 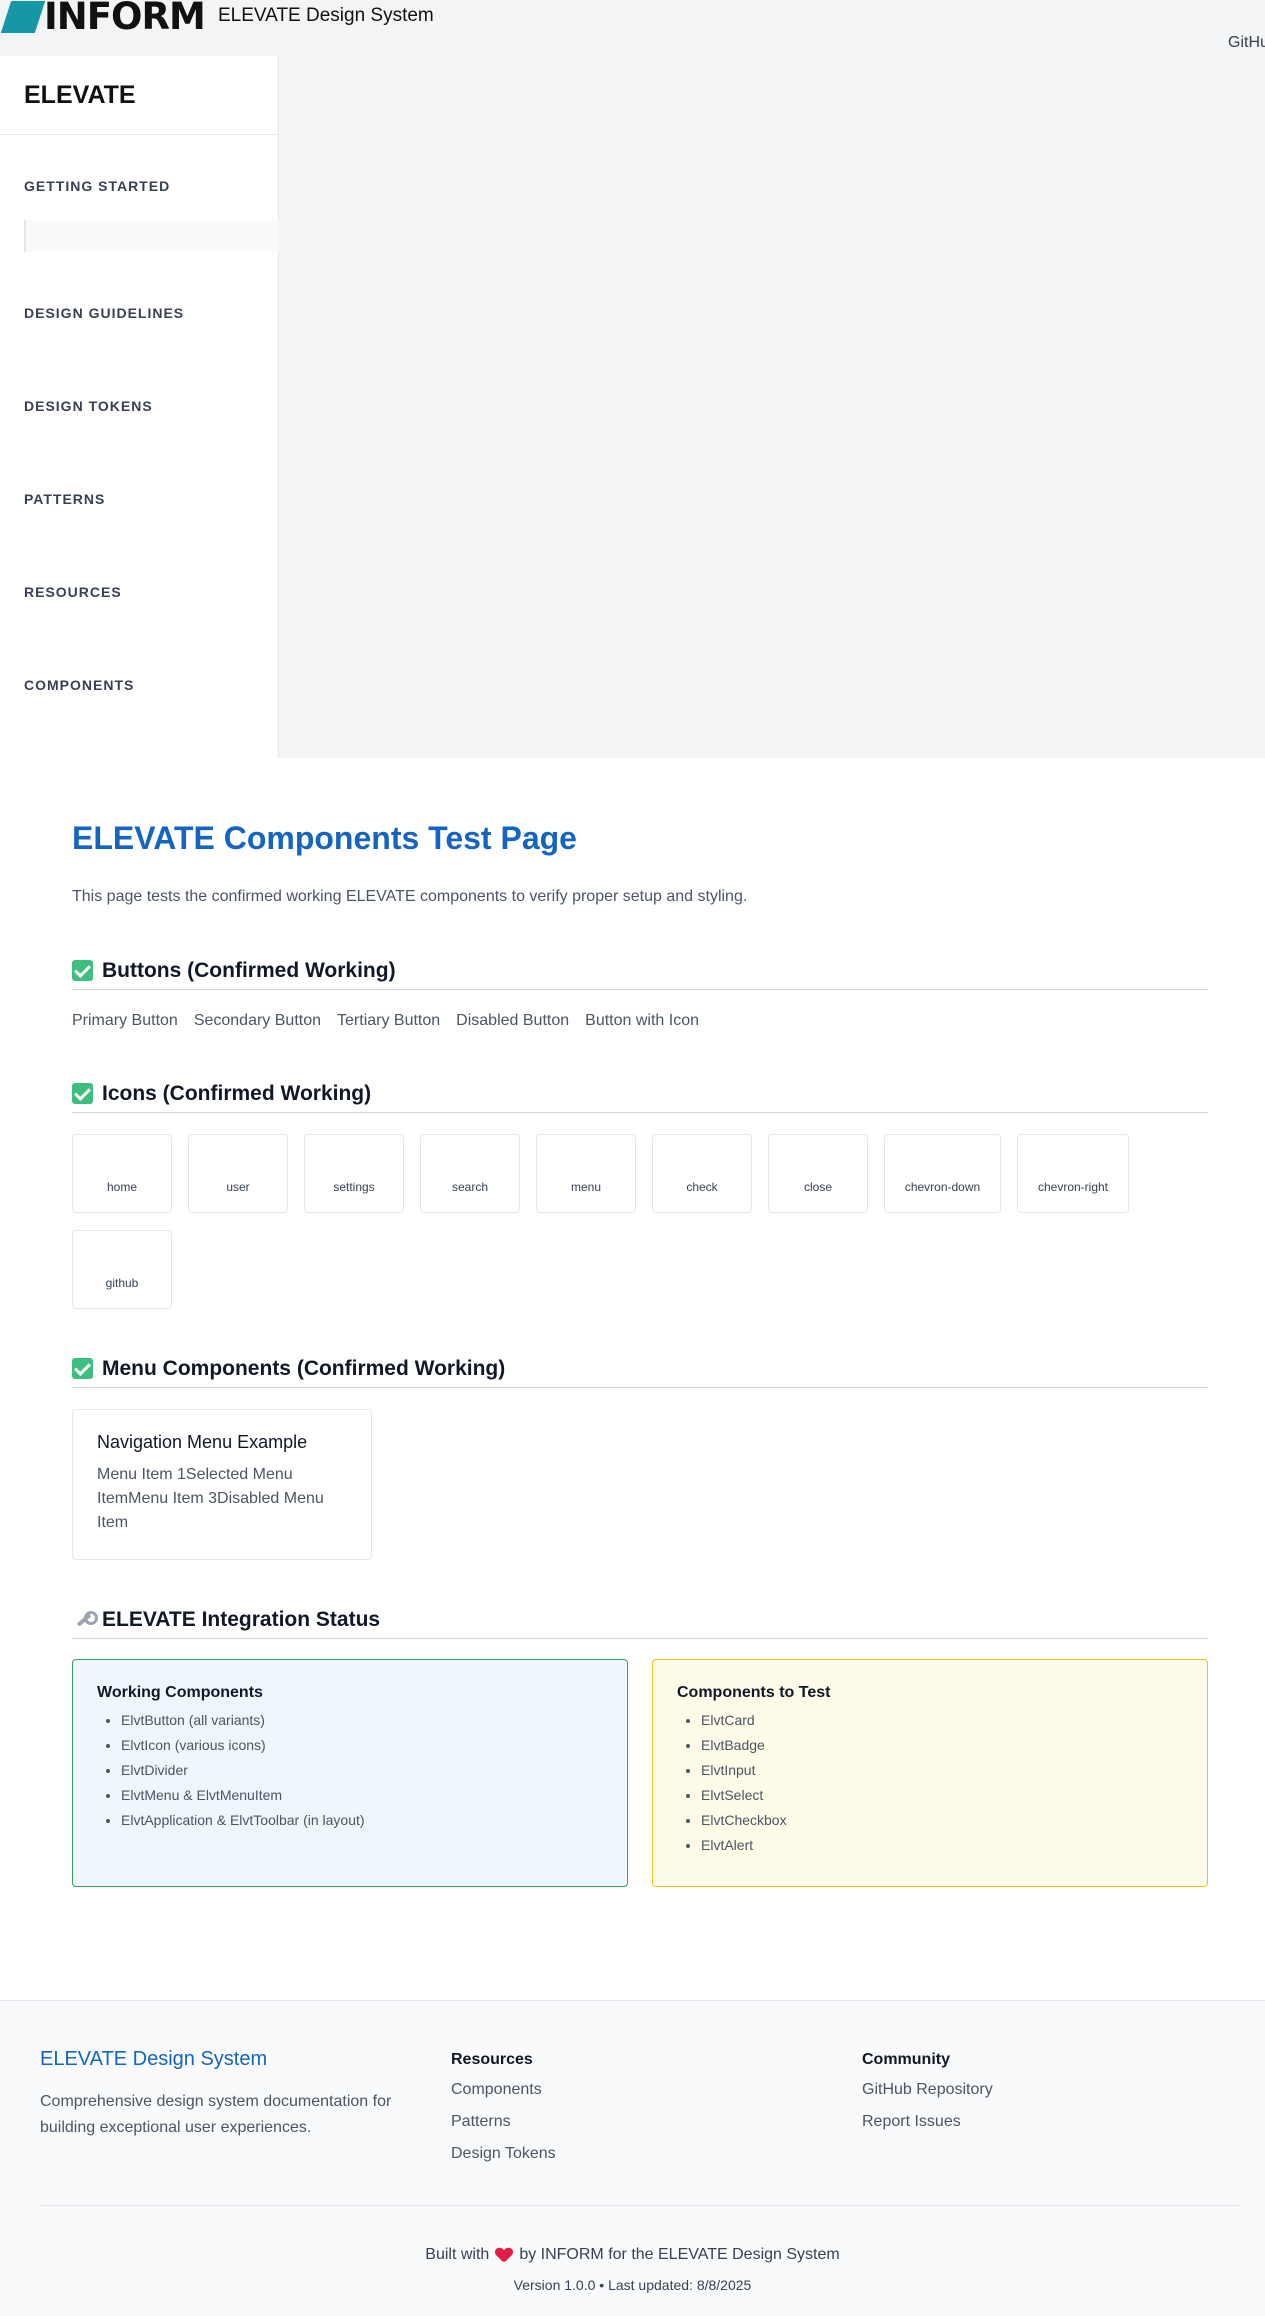 I want to click on sidebar-section-patterns: PATTERNS, so click(x=64, y=499).